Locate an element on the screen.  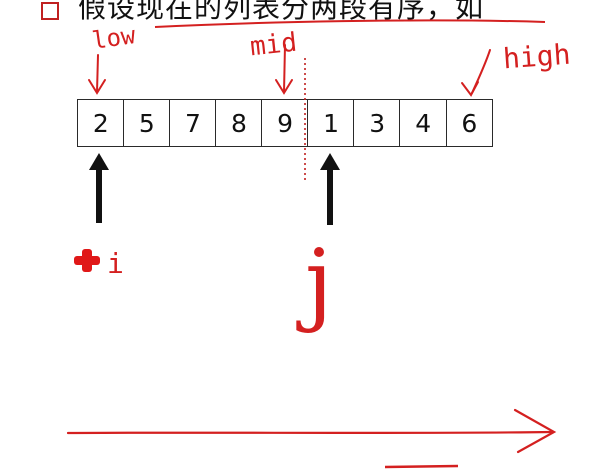
array-cell: 6 is located at coordinates (469, 123).